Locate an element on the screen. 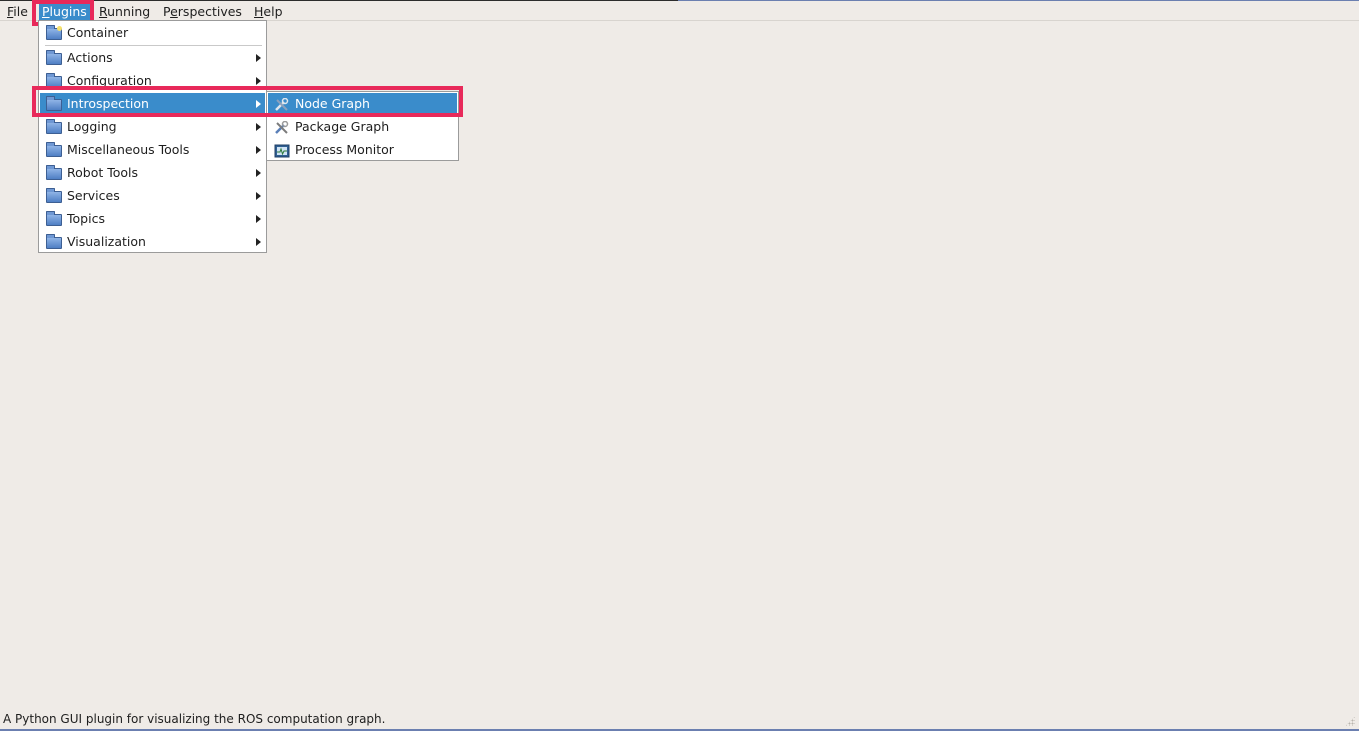  menu-plugins: Plugins is located at coordinates (64, 11).